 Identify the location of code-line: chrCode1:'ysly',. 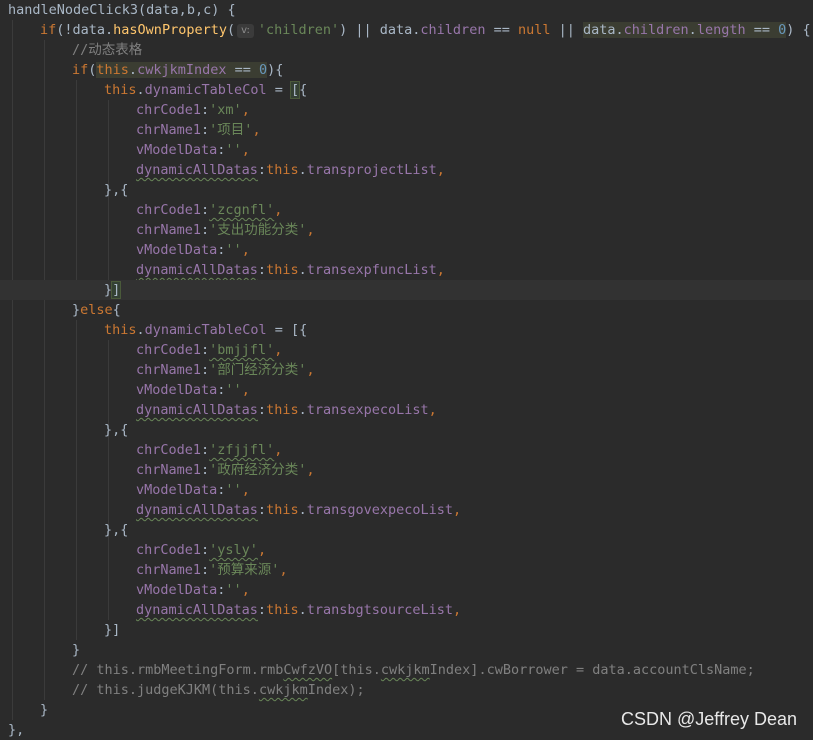
(406, 550).